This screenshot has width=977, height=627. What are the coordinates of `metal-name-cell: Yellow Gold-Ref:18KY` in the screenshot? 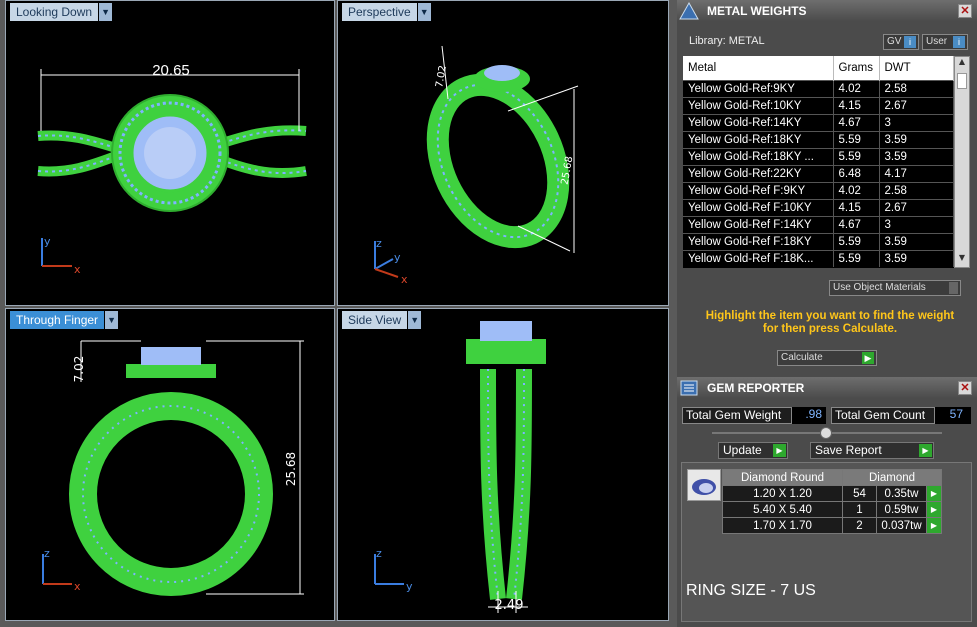 It's located at (758, 139).